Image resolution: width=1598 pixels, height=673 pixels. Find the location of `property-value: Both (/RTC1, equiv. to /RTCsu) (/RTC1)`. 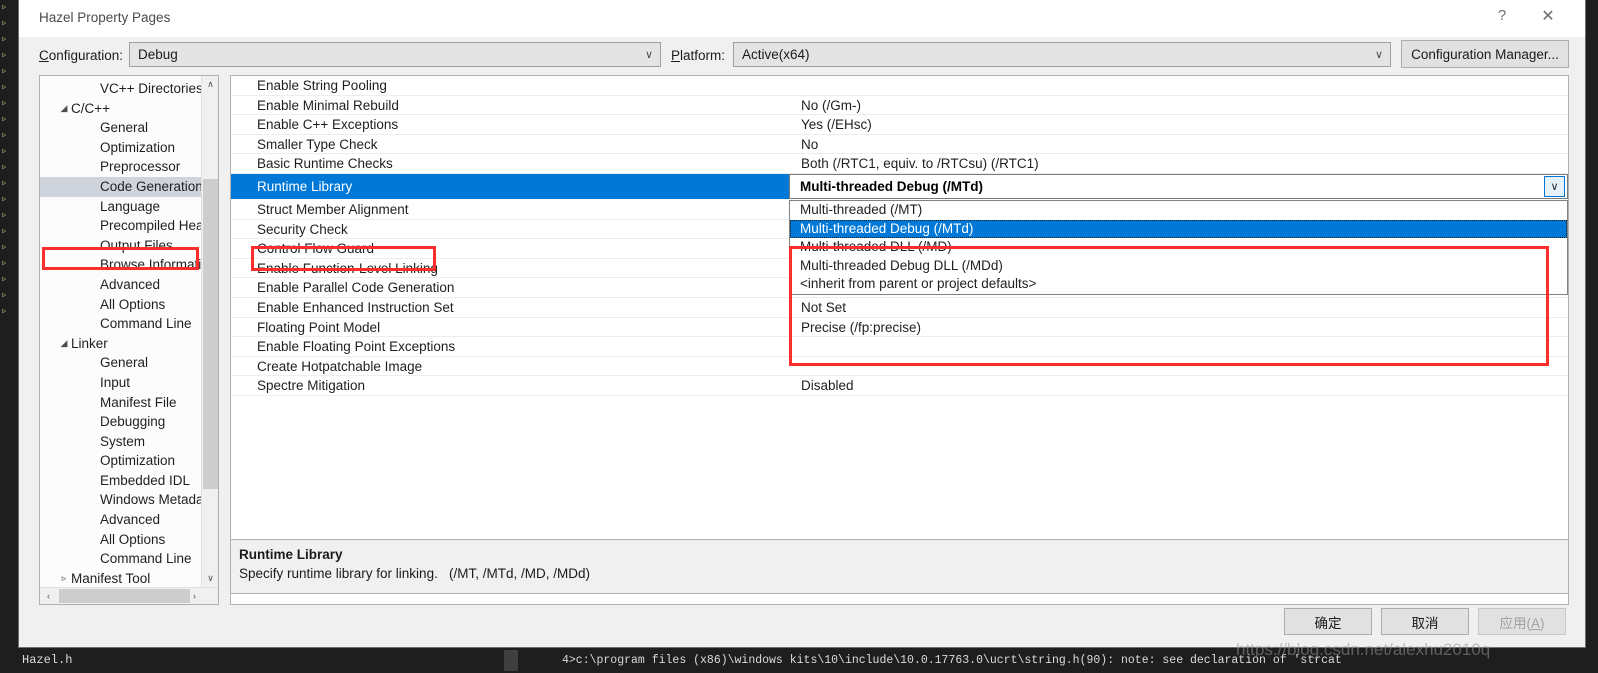

property-value: Both (/RTC1, equiv. to /RTCsu) (/RTC1) is located at coordinates (920, 164).